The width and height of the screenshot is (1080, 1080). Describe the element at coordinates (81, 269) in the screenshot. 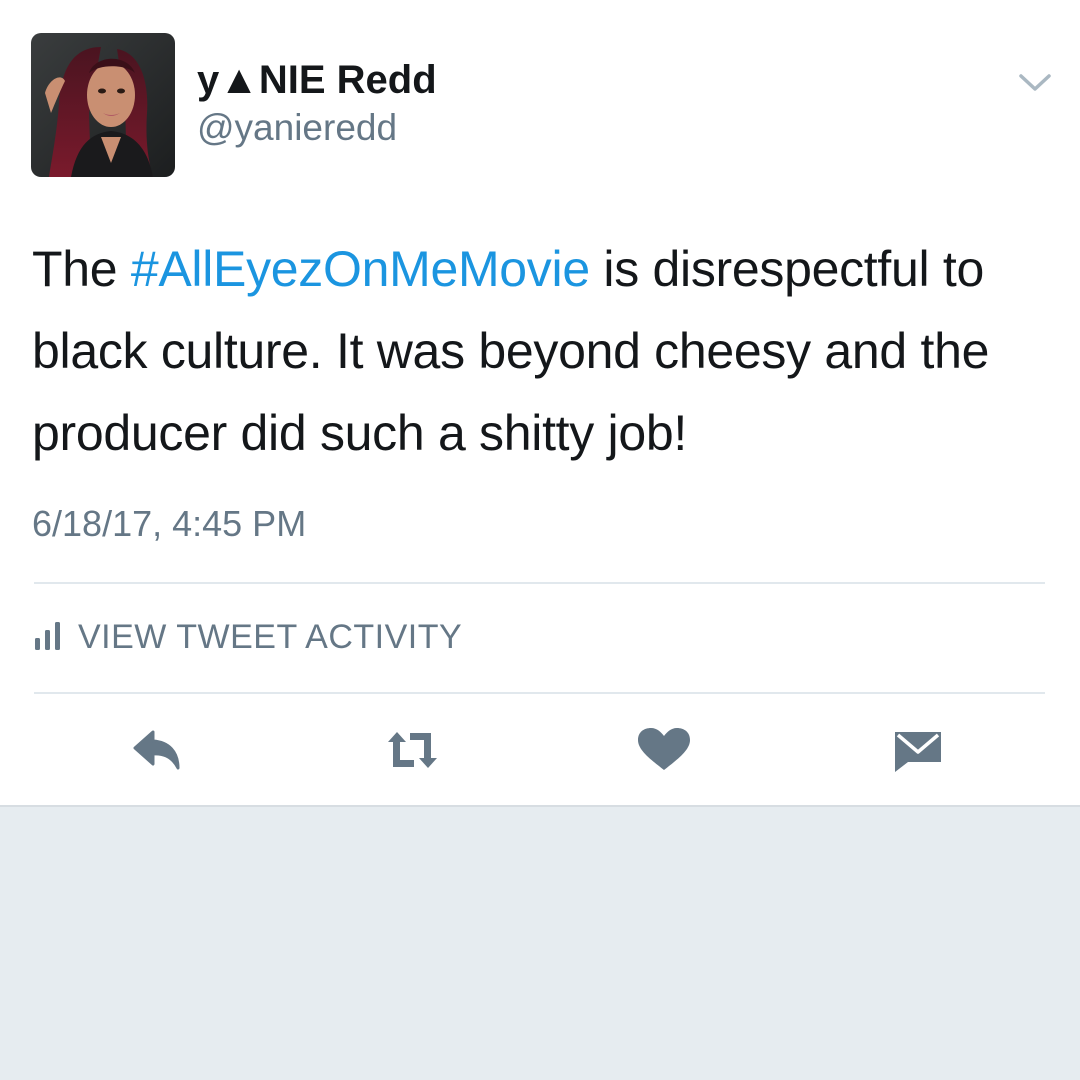

I see `tweet-text-before: The` at that location.